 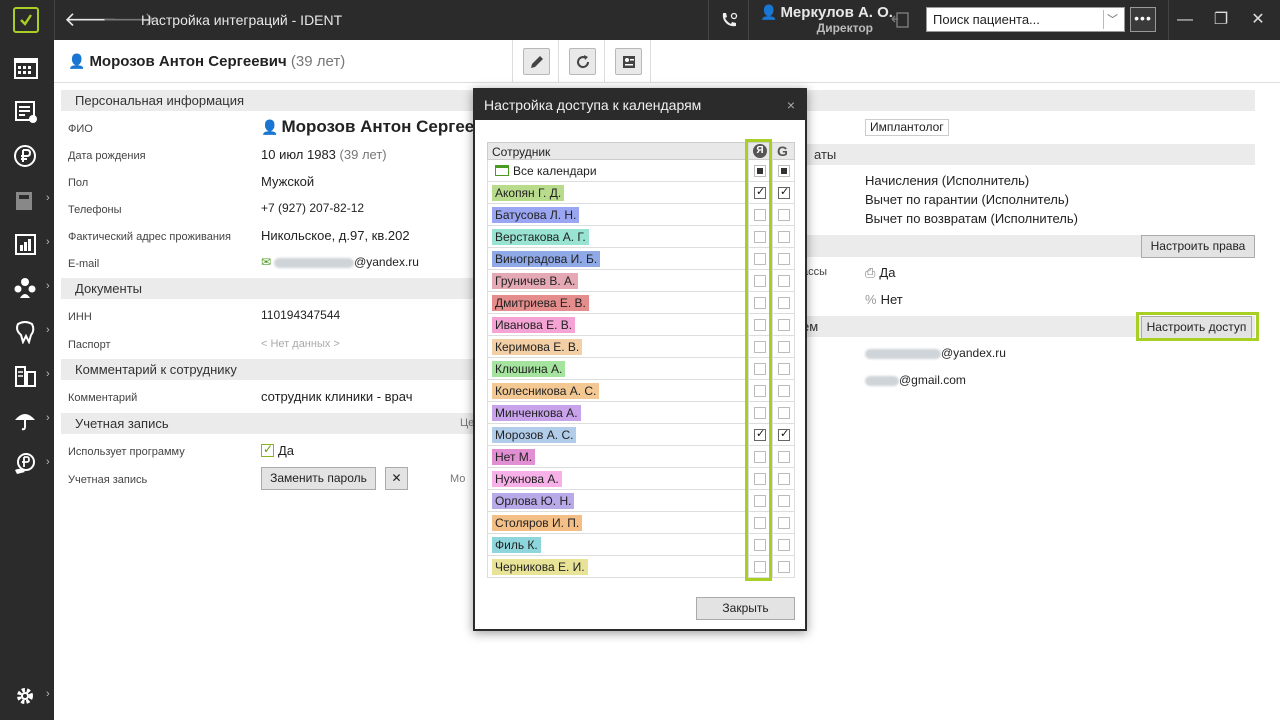 What do you see at coordinates (267, 288) in the screenshot?
I see `section-documents: Документы` at bounding box center [267, 288].